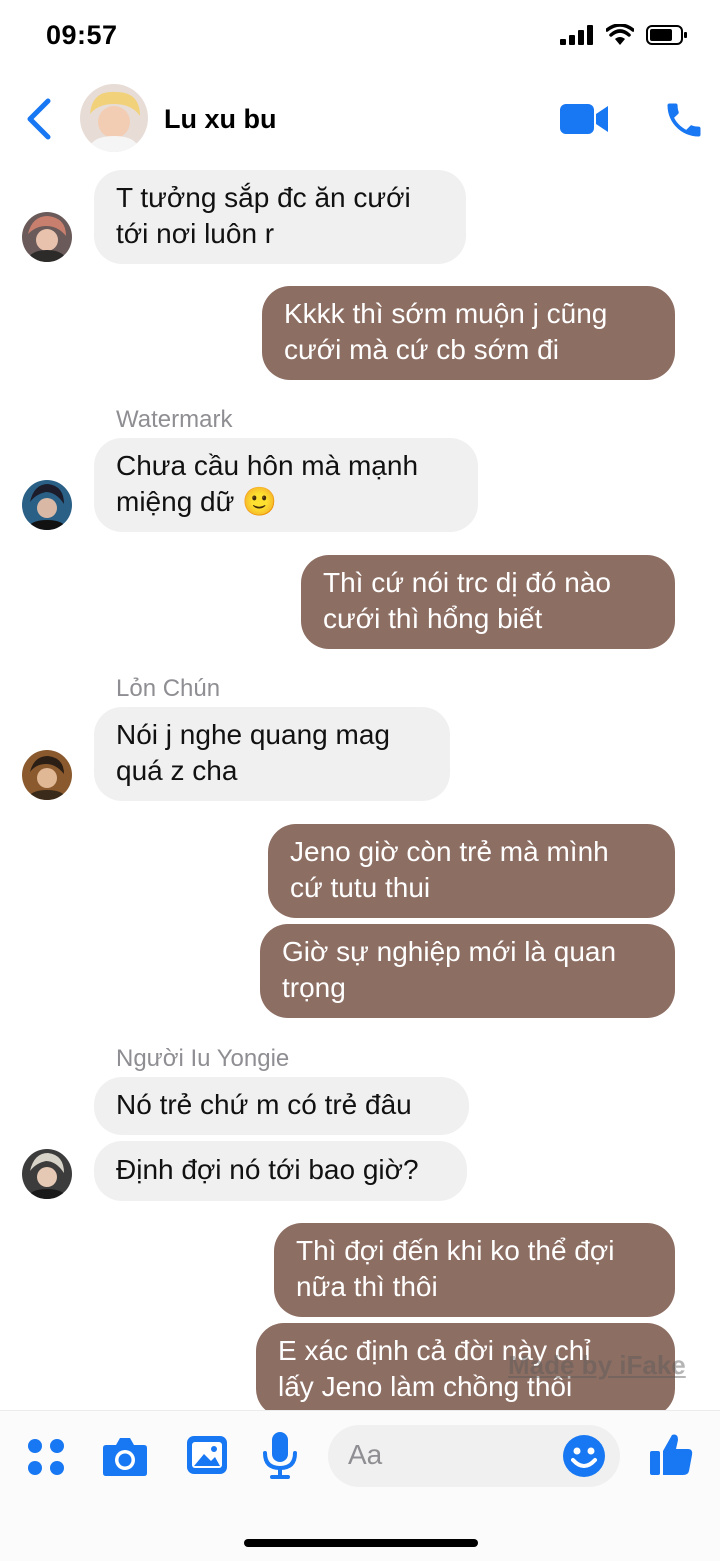 The width and height of the screenshot is (720, 1561). I want to click on battery-icon, so click(666, 35).